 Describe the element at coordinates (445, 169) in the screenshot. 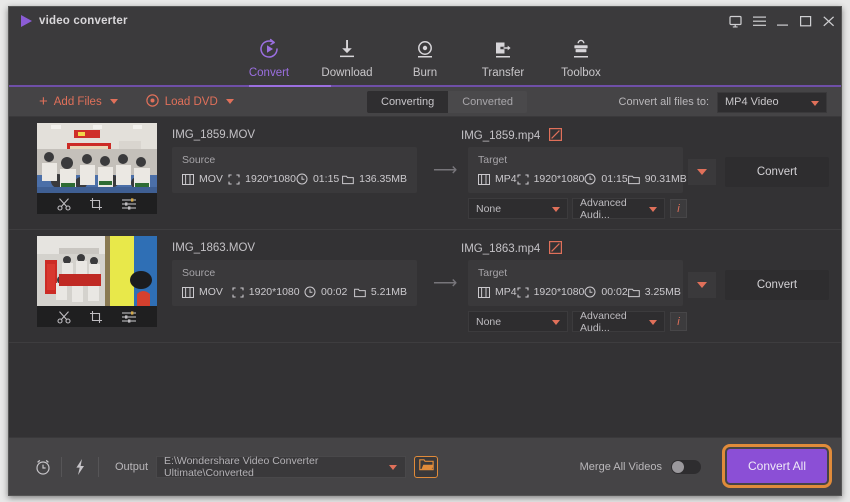

I see `conversion-arrow-icon: ⟶` at that location.